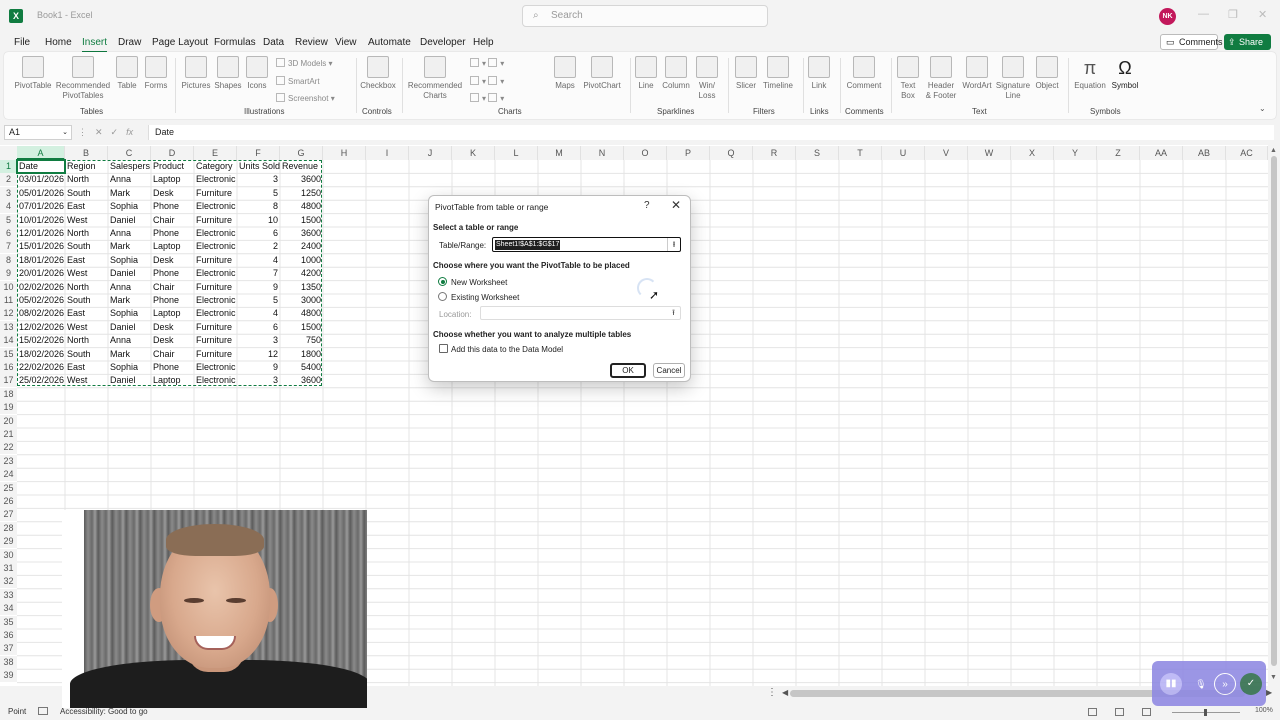 This screenshot has height=720, width=1280. Describe the element at coordinates (688, 153) in the screenshot. I see `column-header-p: P` at that location.